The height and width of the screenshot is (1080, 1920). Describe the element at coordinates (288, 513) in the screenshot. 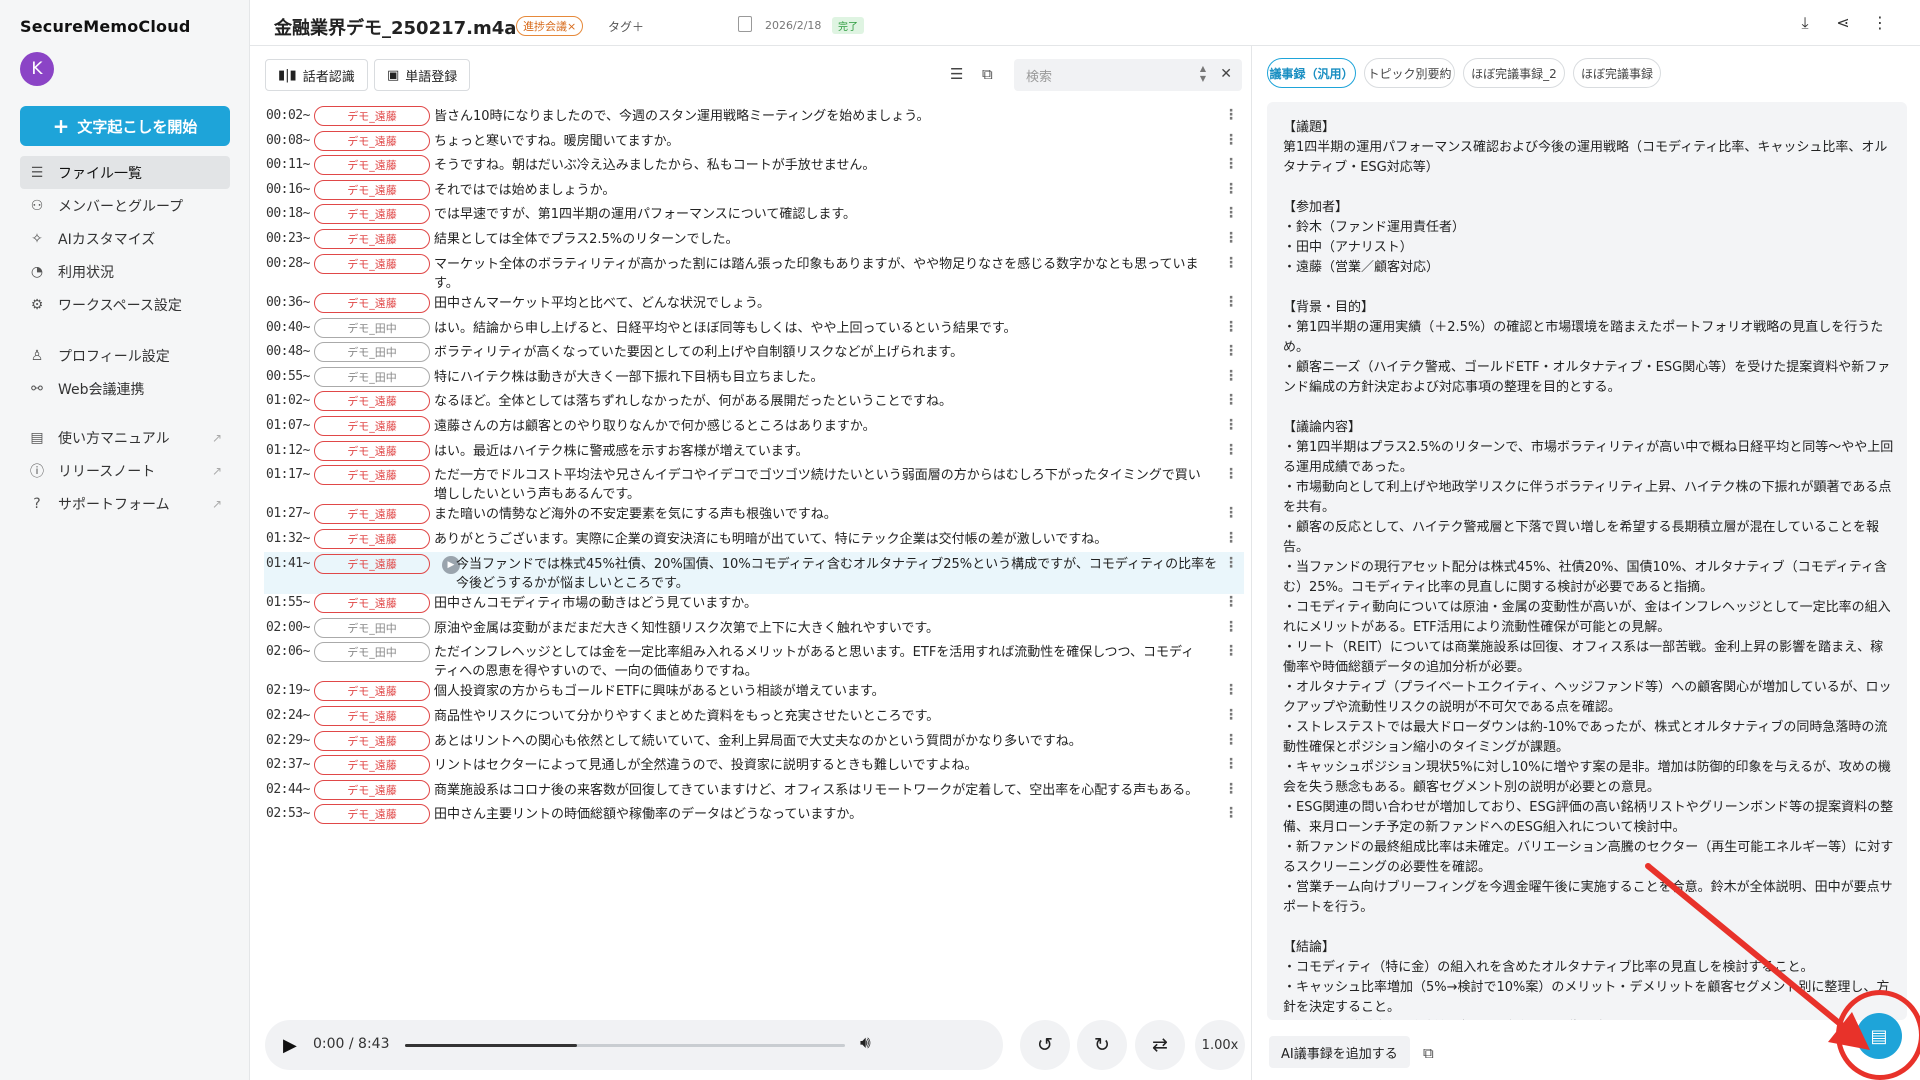

I see `timestamp: 01:27~` at that location.